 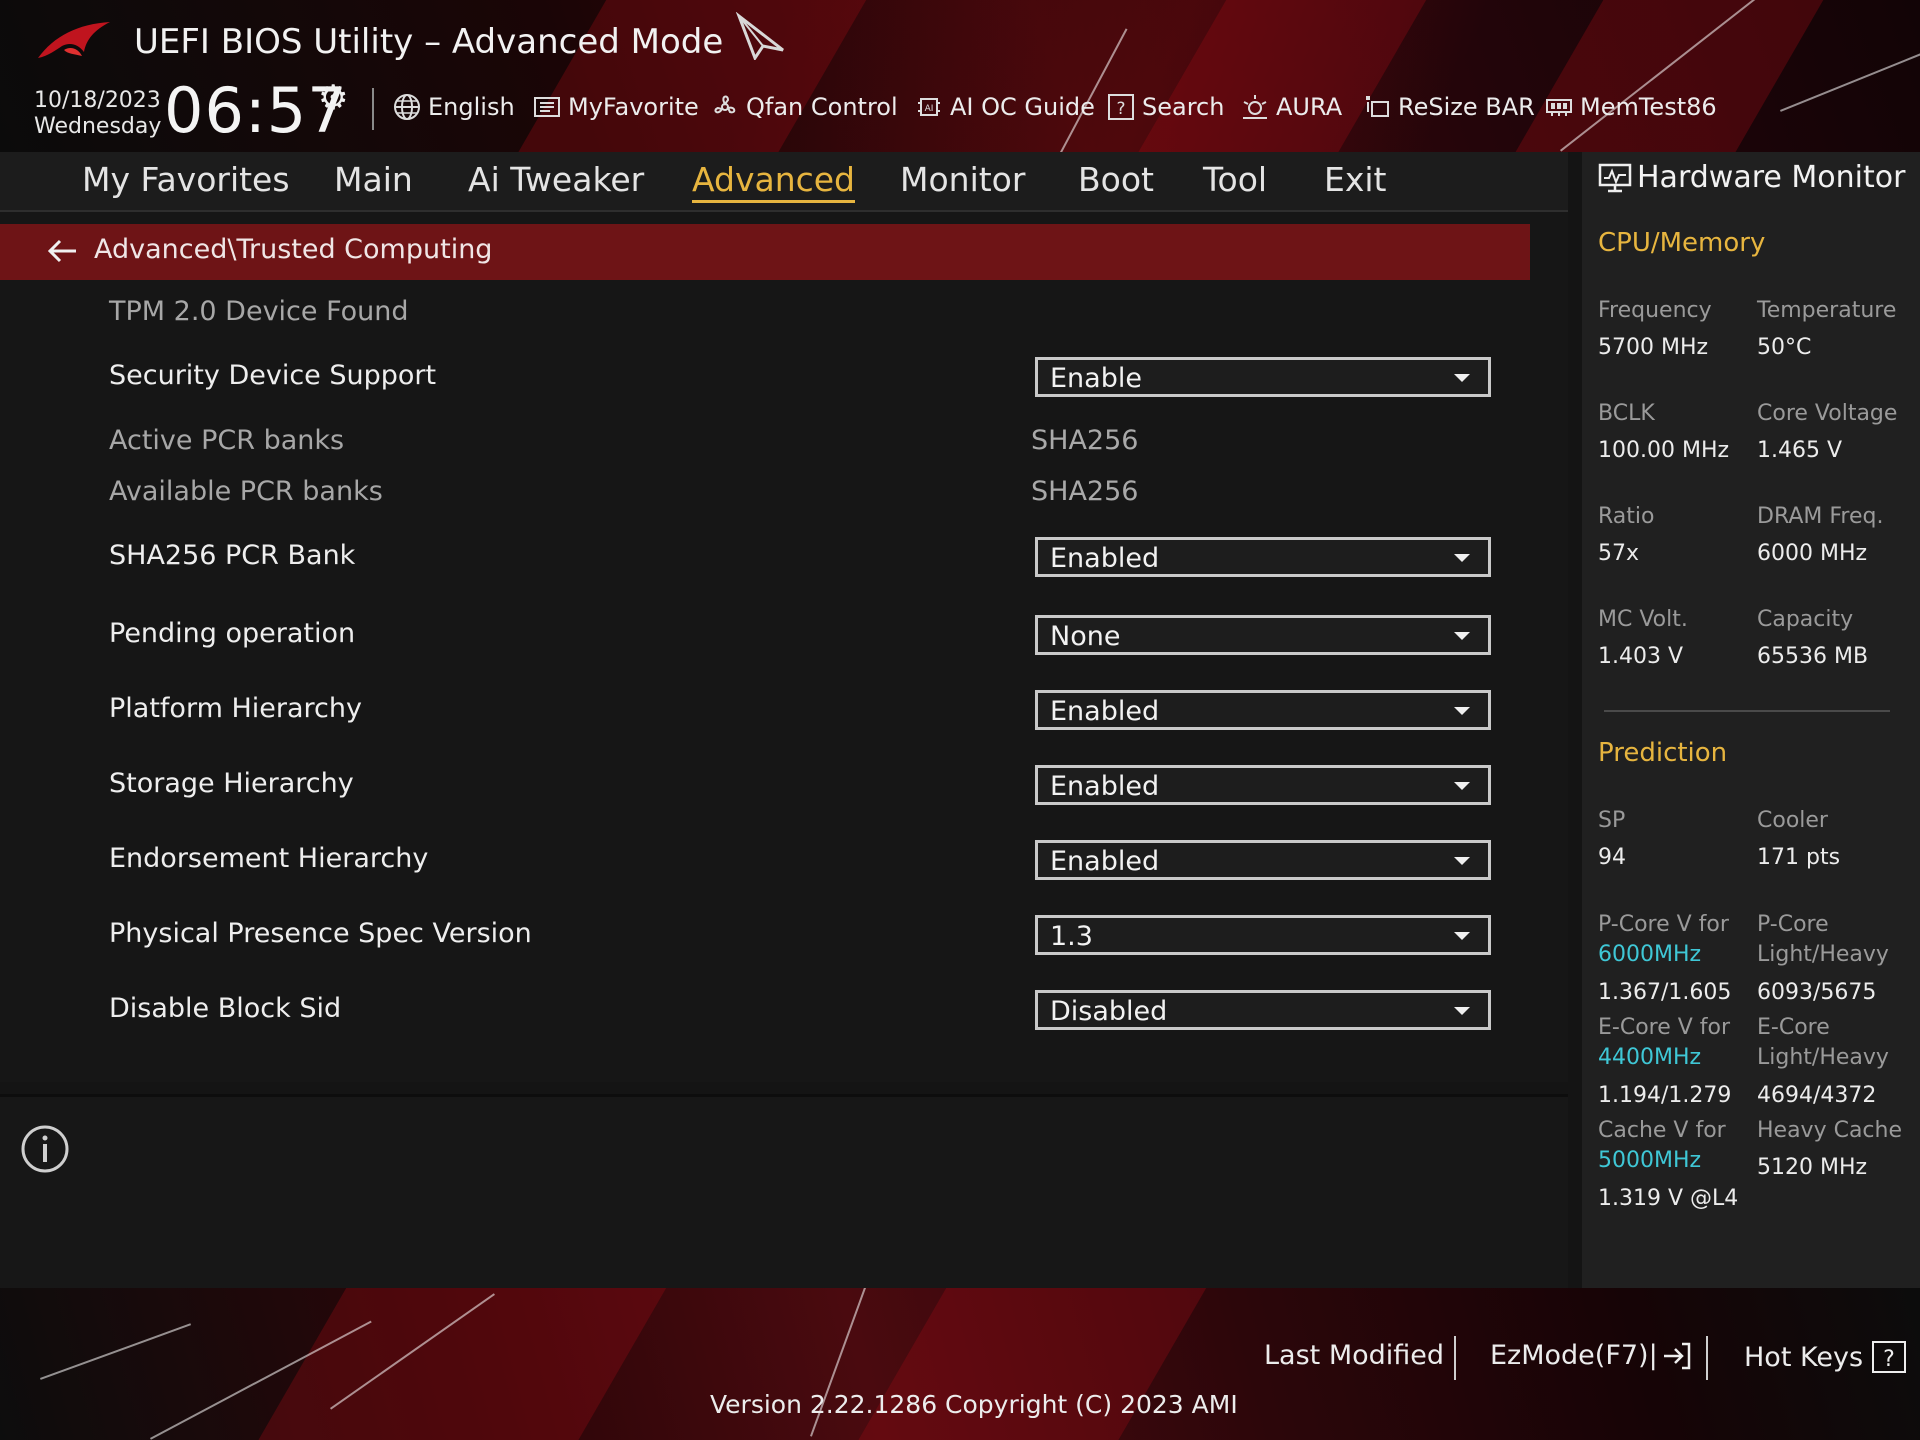 What do you see at coordinates (227, 440) in the screenshot?
I see `active-pcr-label: Active PCR banks` at bounding box center [227, 440].